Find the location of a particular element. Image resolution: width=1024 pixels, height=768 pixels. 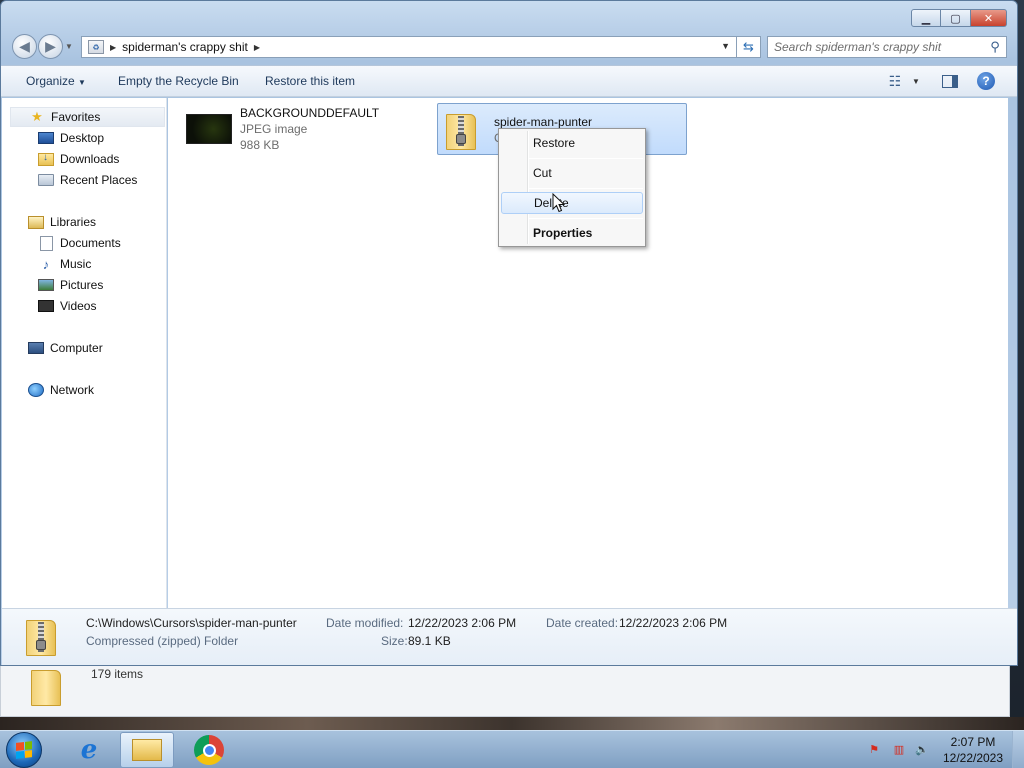

details-modified: 12/22/2023 2:06 PM is located at coordinates (462, 623).